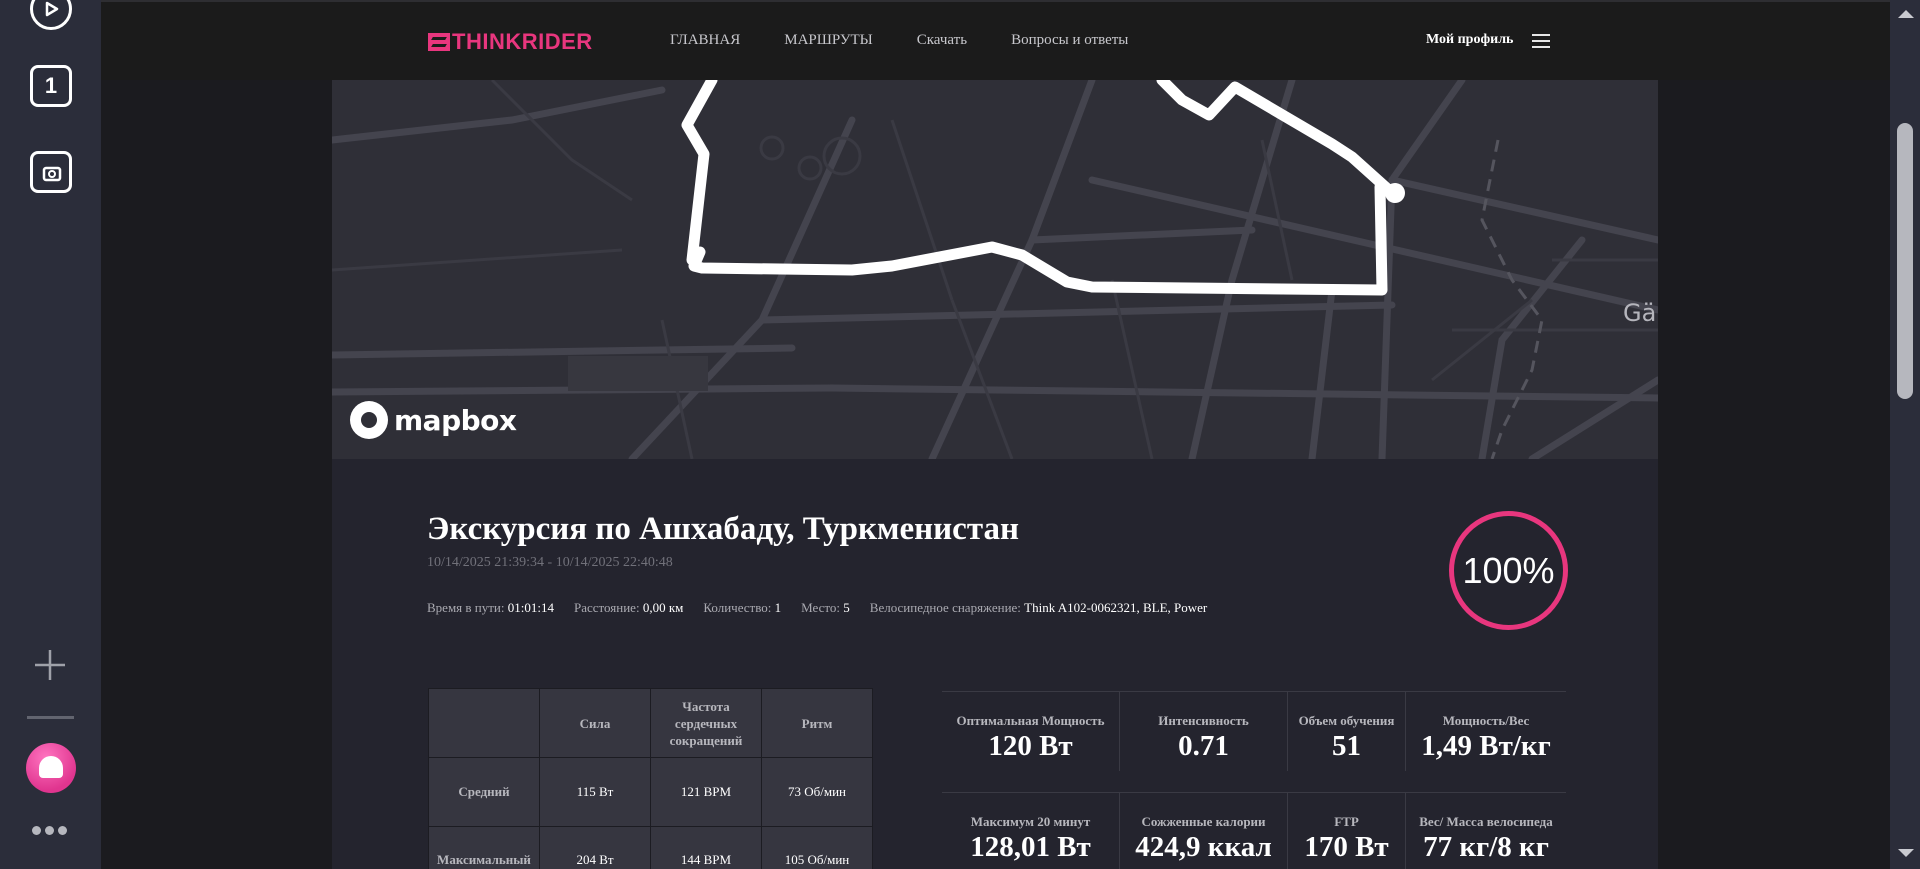 The image size is (1920, 869). Describe the element at coordinates (1395, 193) in the screenshot. I see `route-end-marker` at that location.